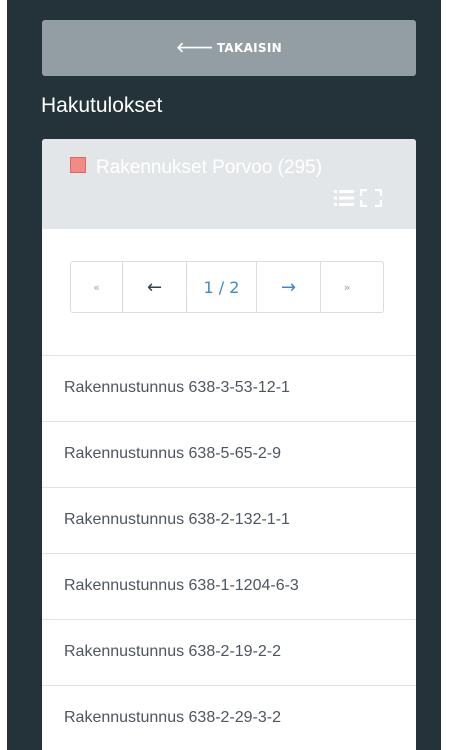  Describe the element at coordinates (209, 167) in the screenshot. I see `layer-title: Rakennukset Porvoo (295)` at that location.